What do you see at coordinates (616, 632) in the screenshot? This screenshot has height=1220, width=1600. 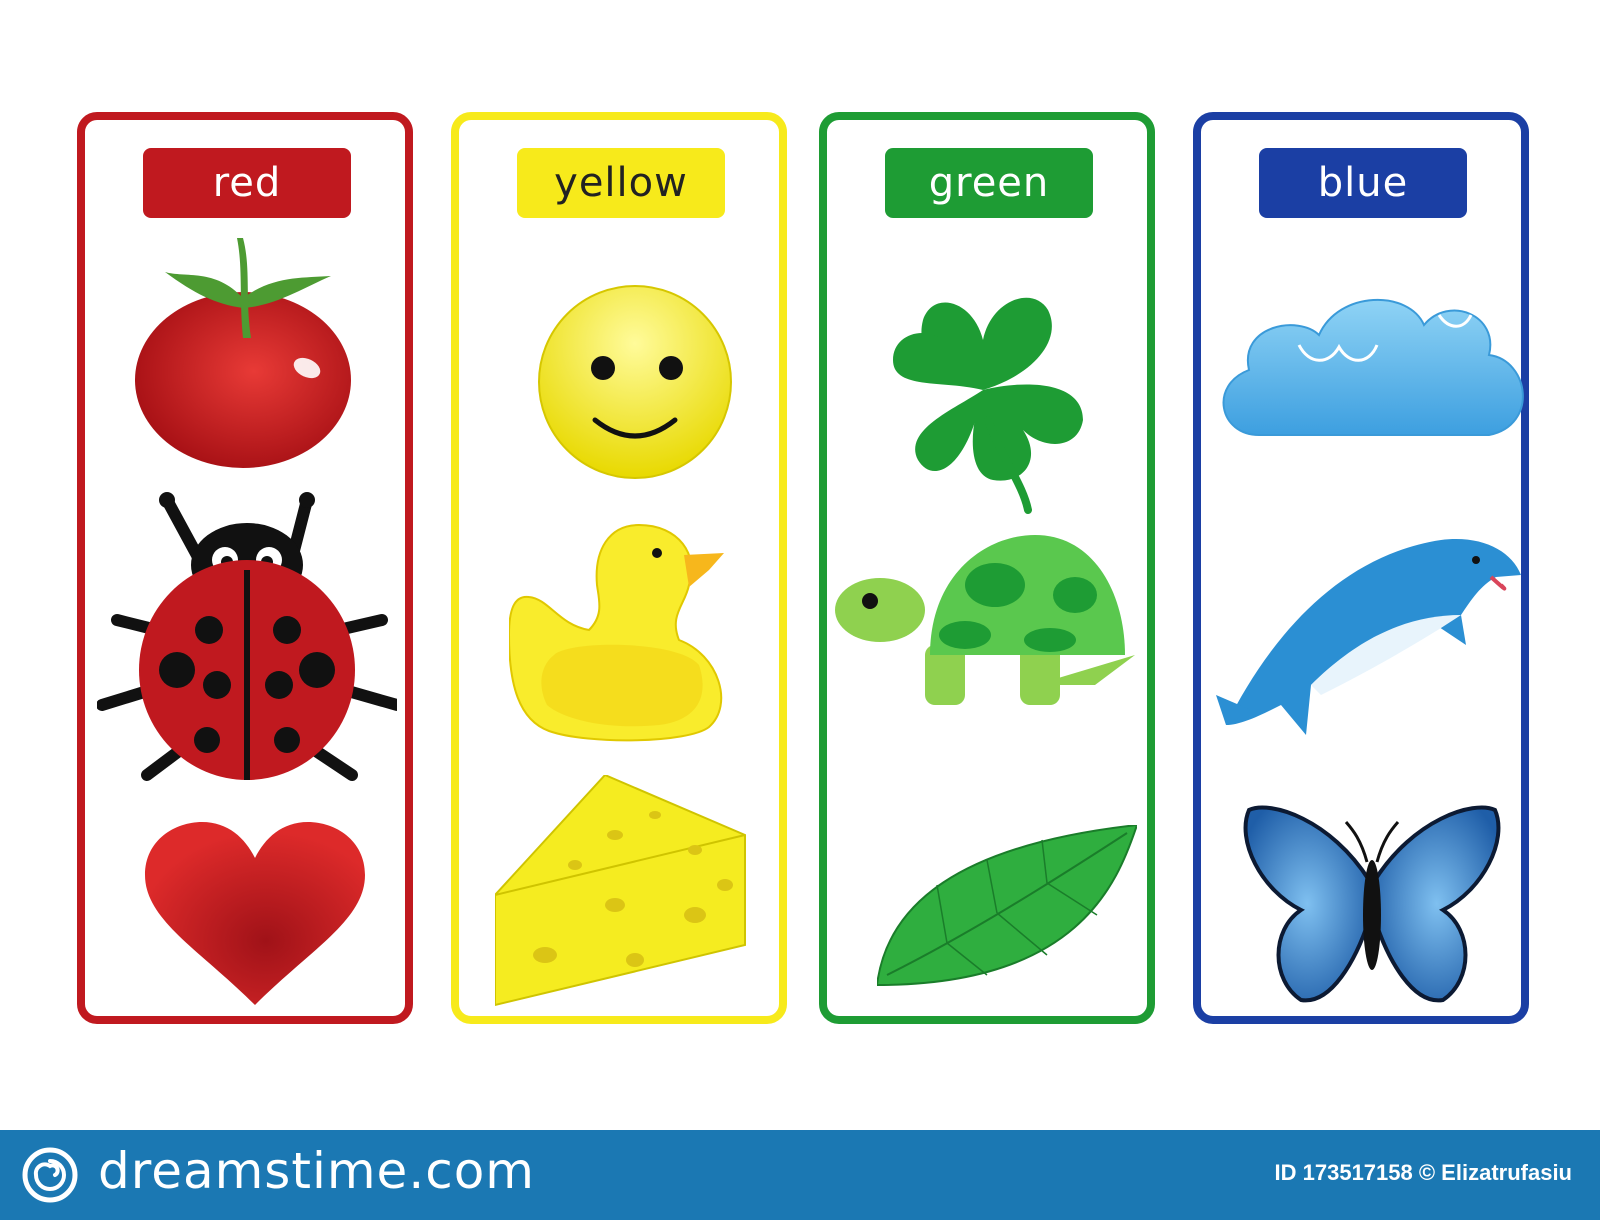 I see `rubber-duck-icon` at bounding box center [616, 632].